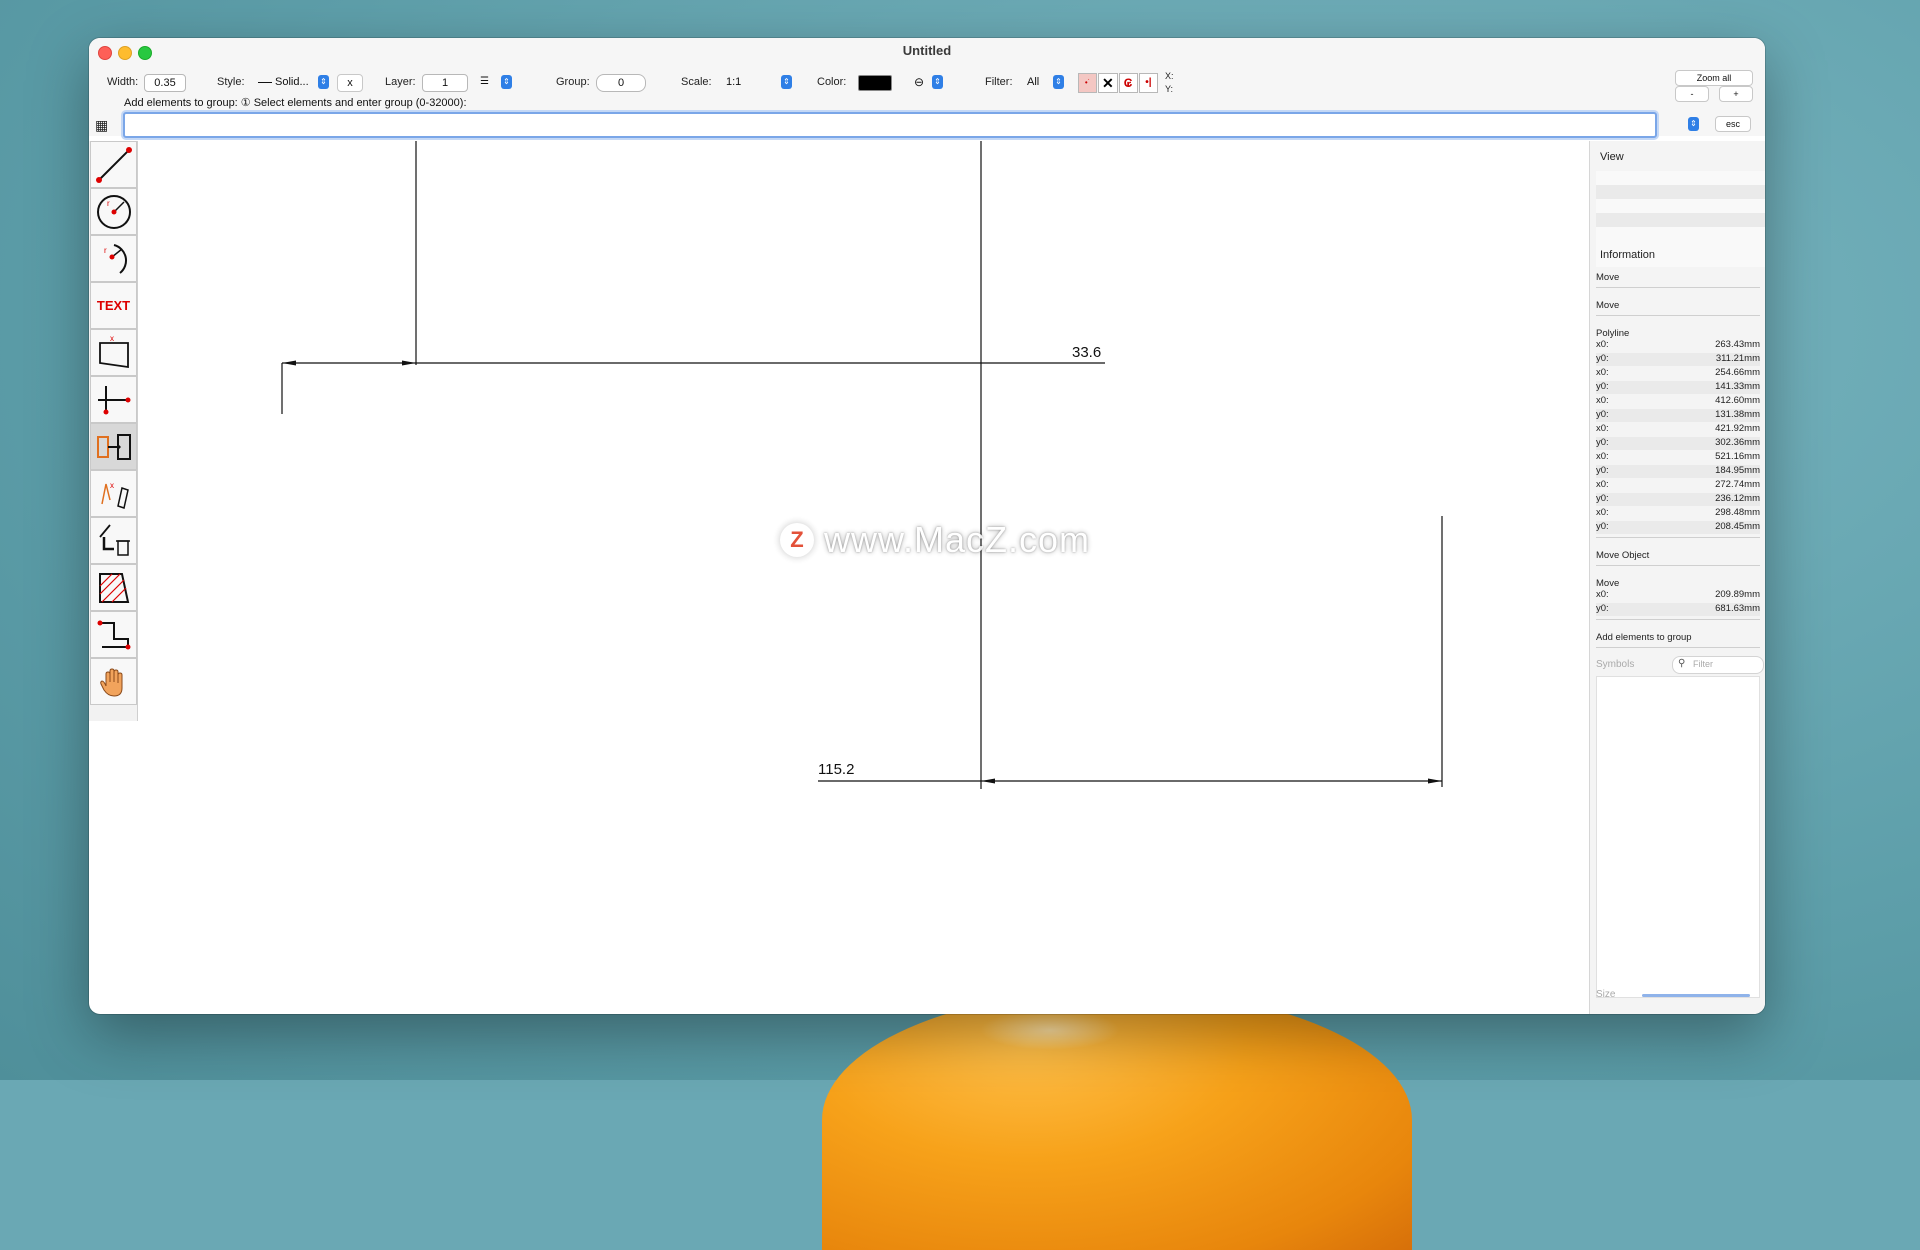 This screenshot has width=1920, height=1250. Describe the element at coordinates (1058, 82) in the screenshot. I see `filter-stepper: ⇕` at that location.